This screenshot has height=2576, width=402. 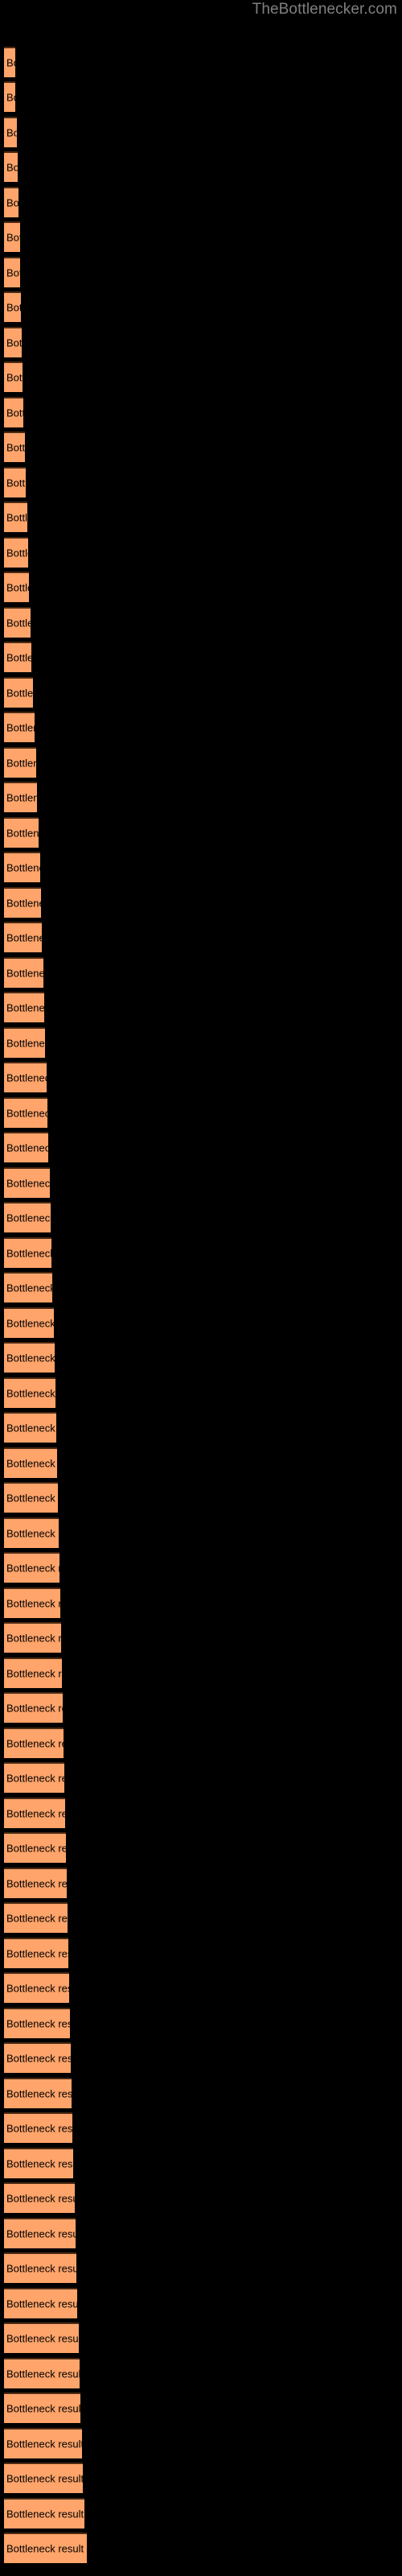 I want to click on bar-54: Bottleneck result, so click(x=36, y=1917).